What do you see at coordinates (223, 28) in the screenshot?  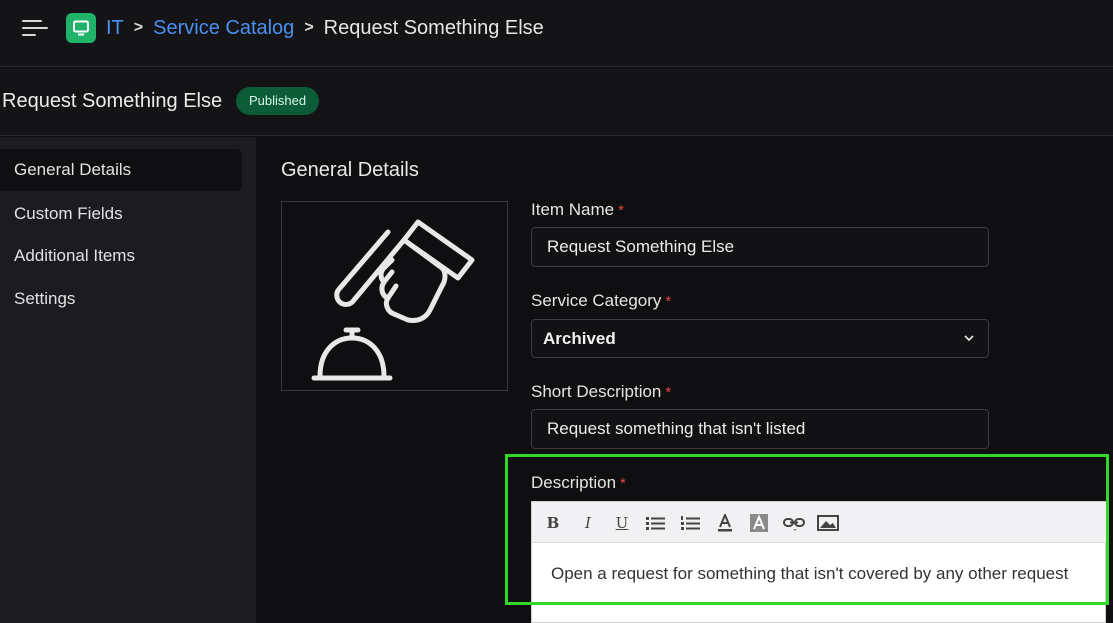 I see `breadcrumb-service-catalog: Service Catalog` at bounding box center [223, 28].